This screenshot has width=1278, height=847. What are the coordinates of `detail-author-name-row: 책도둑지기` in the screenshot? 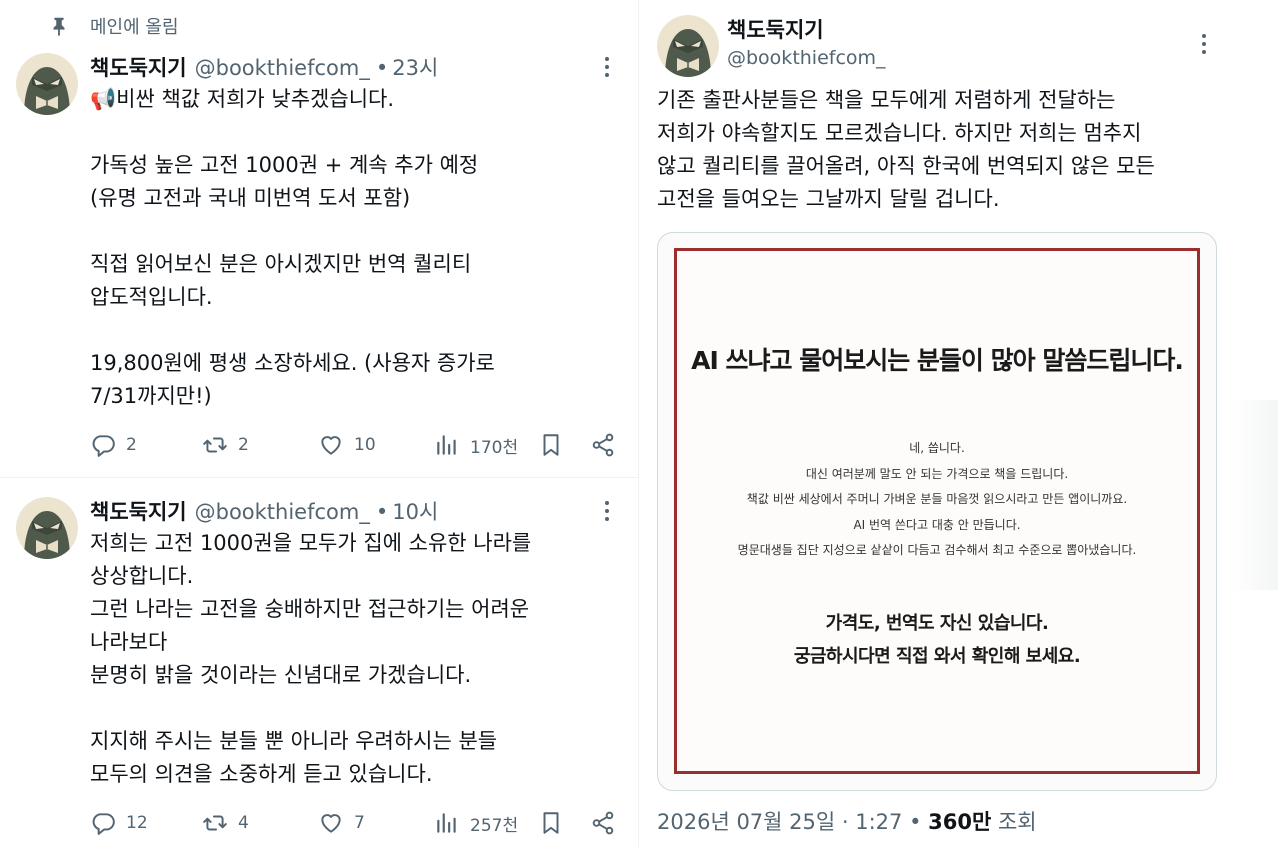 It's located at (775, 29).